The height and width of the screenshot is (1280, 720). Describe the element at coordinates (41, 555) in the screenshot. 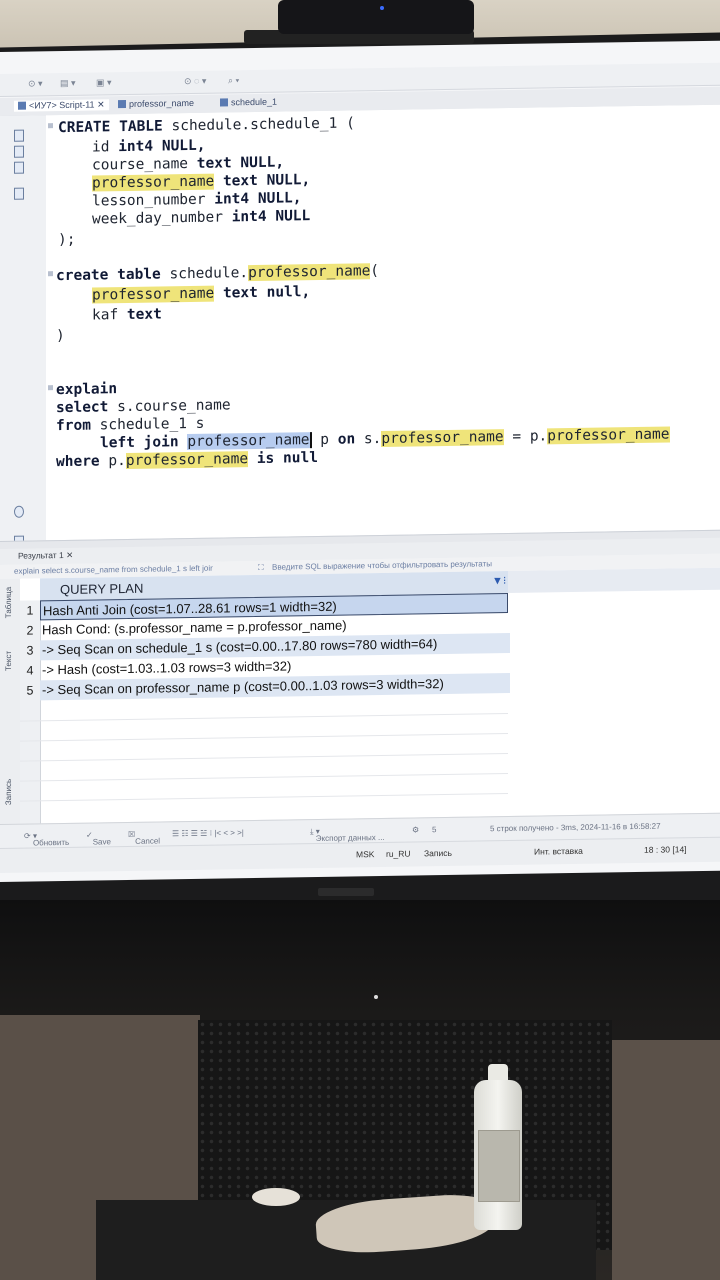

I see `tab-label: Результат 1` at that location.